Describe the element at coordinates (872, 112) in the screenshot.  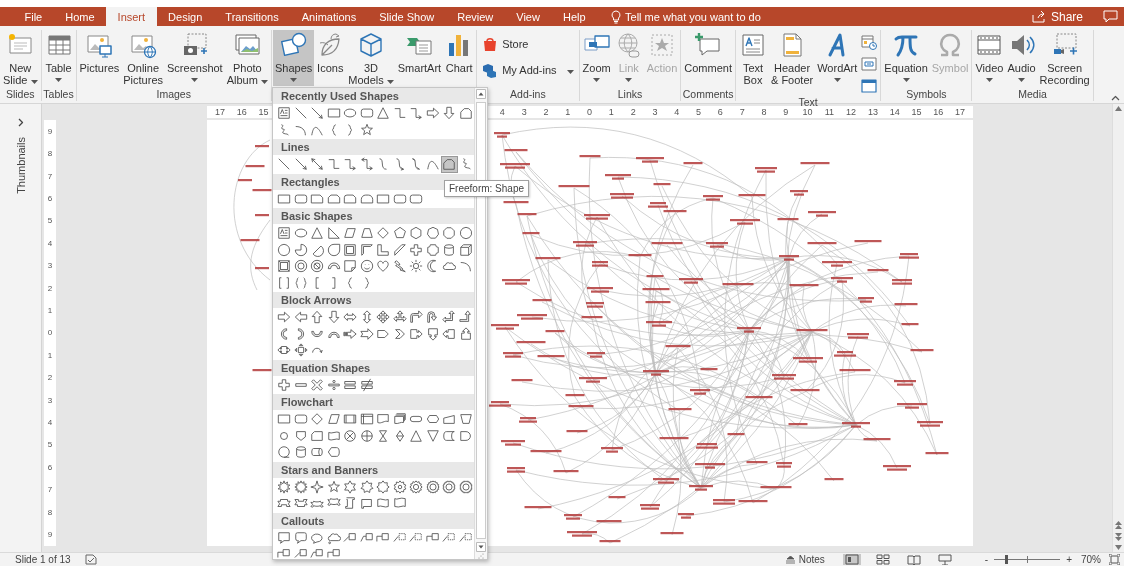
I see `ruler-number: 13` at that location.